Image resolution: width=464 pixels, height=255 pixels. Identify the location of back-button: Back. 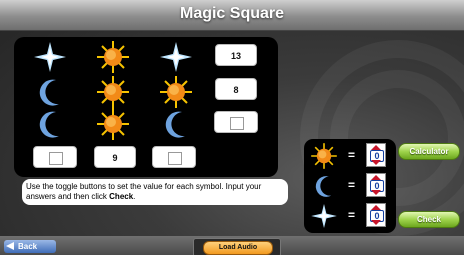
(30, 246).